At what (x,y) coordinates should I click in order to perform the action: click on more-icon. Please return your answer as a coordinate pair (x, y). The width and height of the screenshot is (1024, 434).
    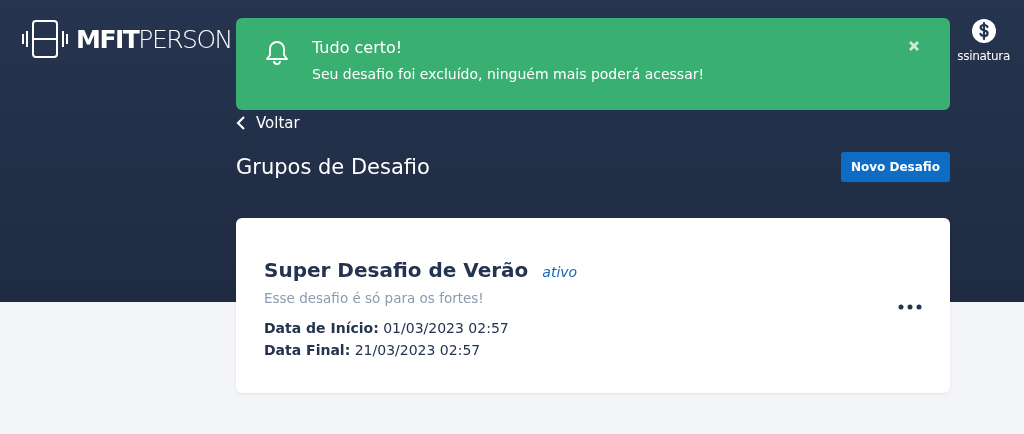
    Looking at the image, I should click on (910, 306).